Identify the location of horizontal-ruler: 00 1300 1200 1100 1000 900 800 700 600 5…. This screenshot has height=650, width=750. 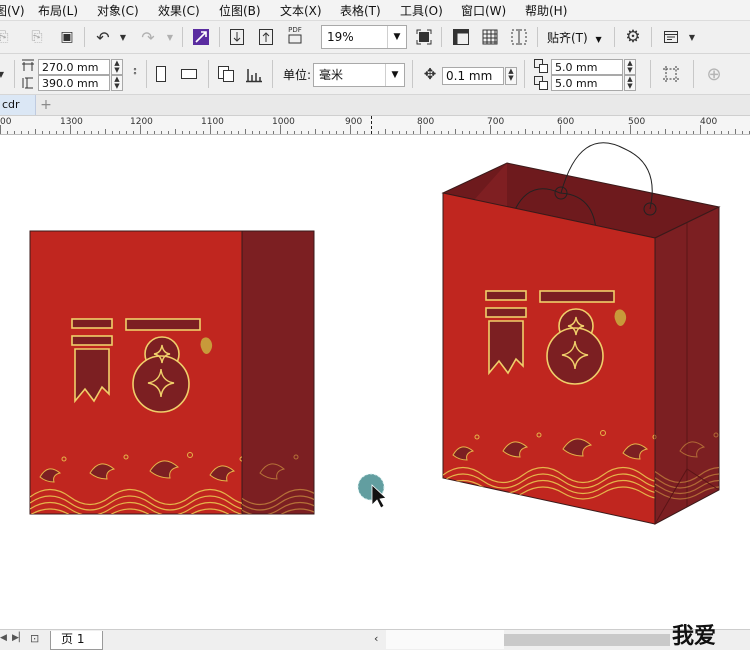
(375, 125).